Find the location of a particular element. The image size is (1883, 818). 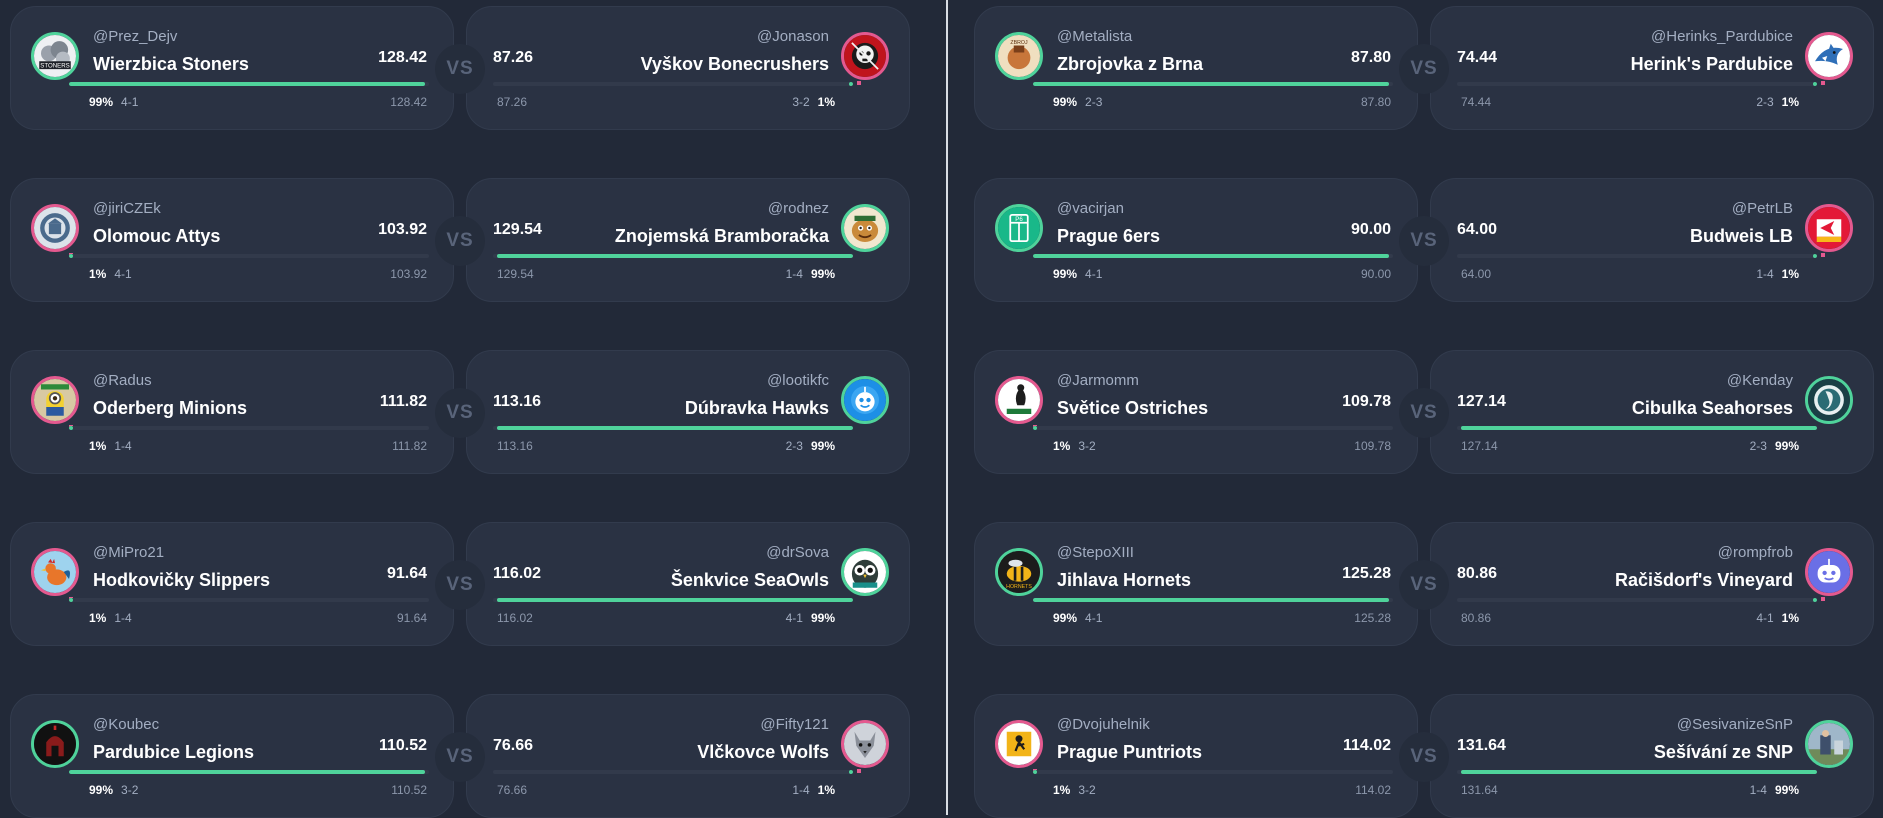

owner-handle: @drSova is located at coordinates (797, 552).